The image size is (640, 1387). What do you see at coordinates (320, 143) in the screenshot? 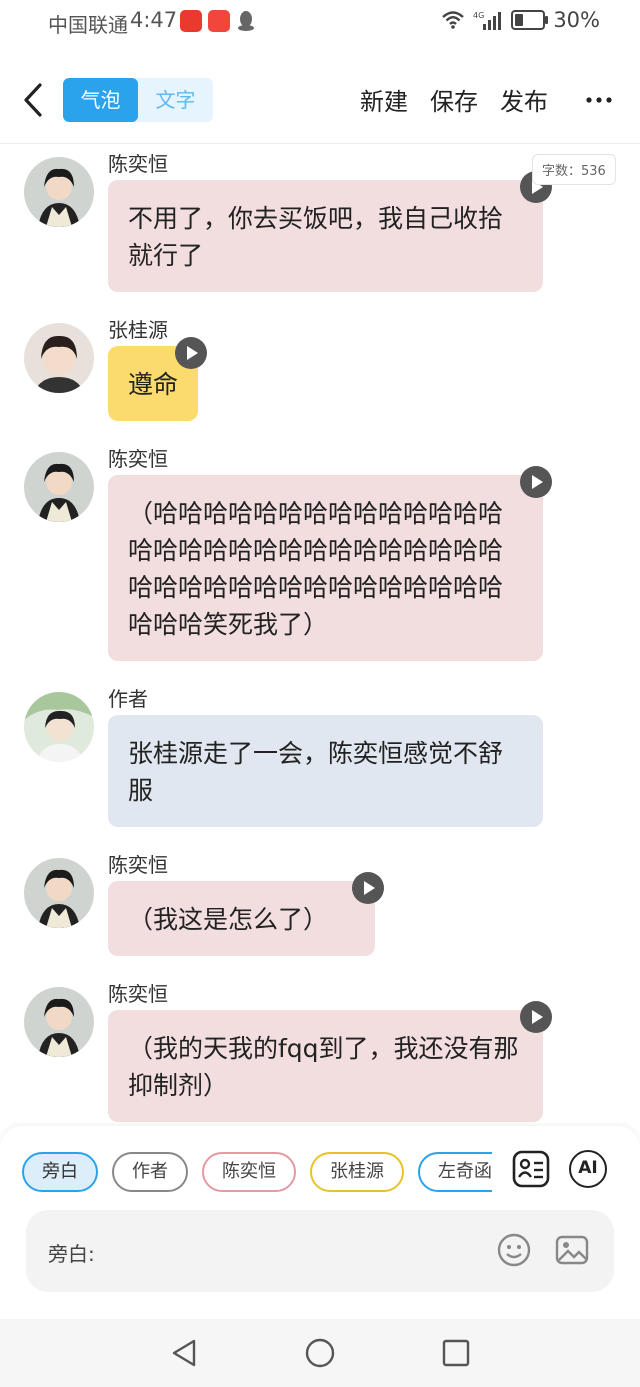
I see `header-divider` at bounding box center [320, 143].